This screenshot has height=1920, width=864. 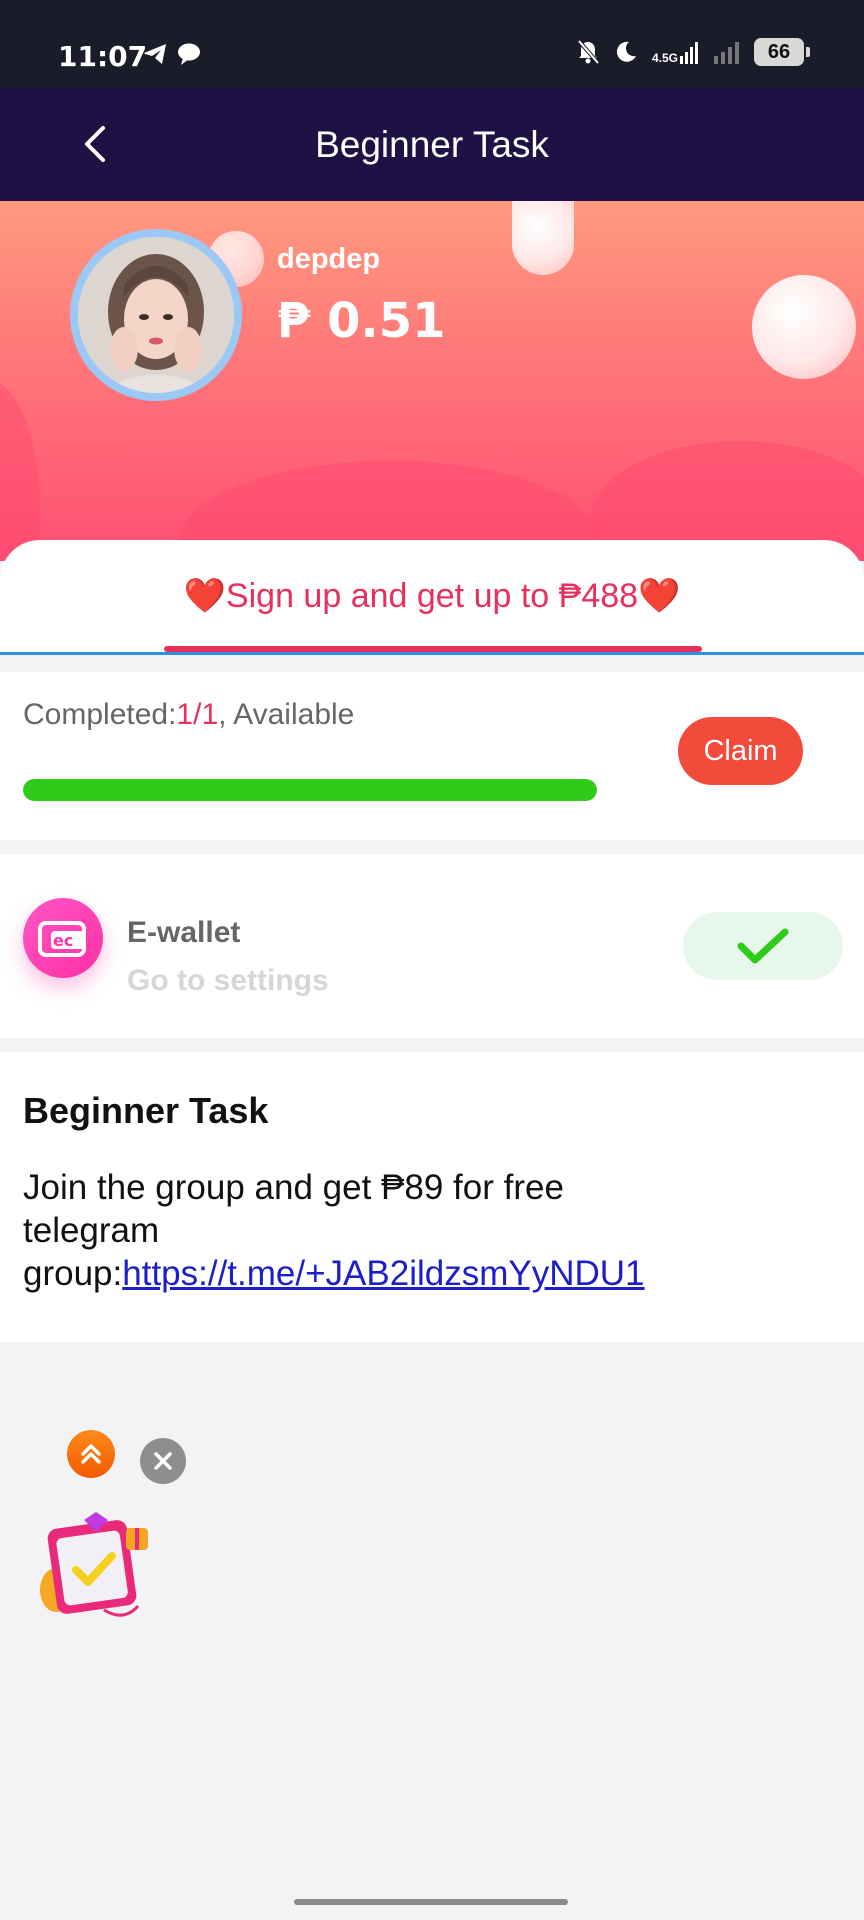 What do you see at coordinates (73, 1273) in the screenshot?
I see `link-prefix: group:` at bounding box center [73, 1273].